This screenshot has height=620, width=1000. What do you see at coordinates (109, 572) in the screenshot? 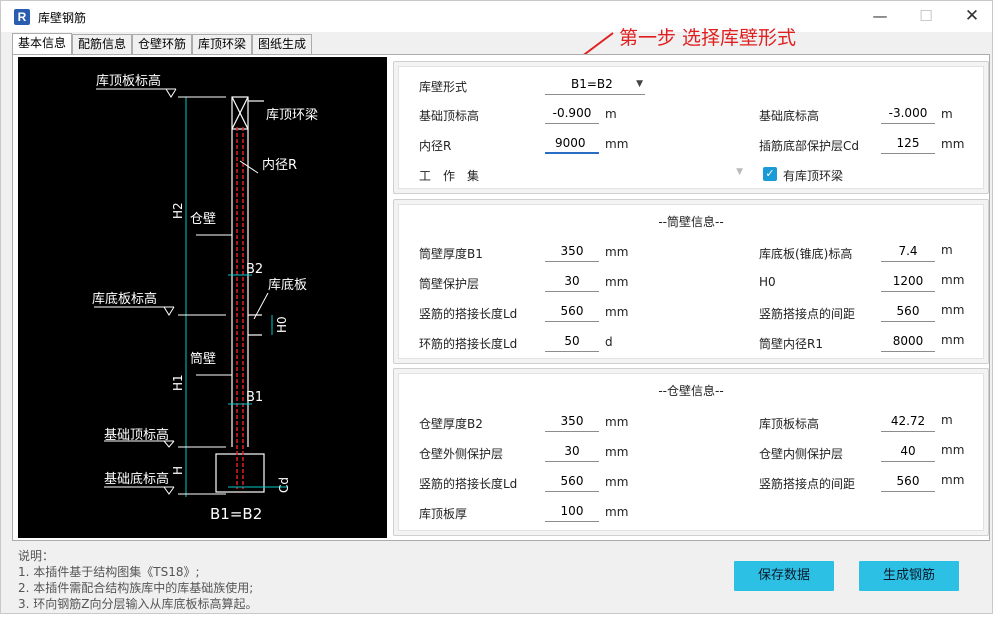
I see `note-line: 1. 本插件基于结构图集《TS18》;` at bounding box center [109, 572].